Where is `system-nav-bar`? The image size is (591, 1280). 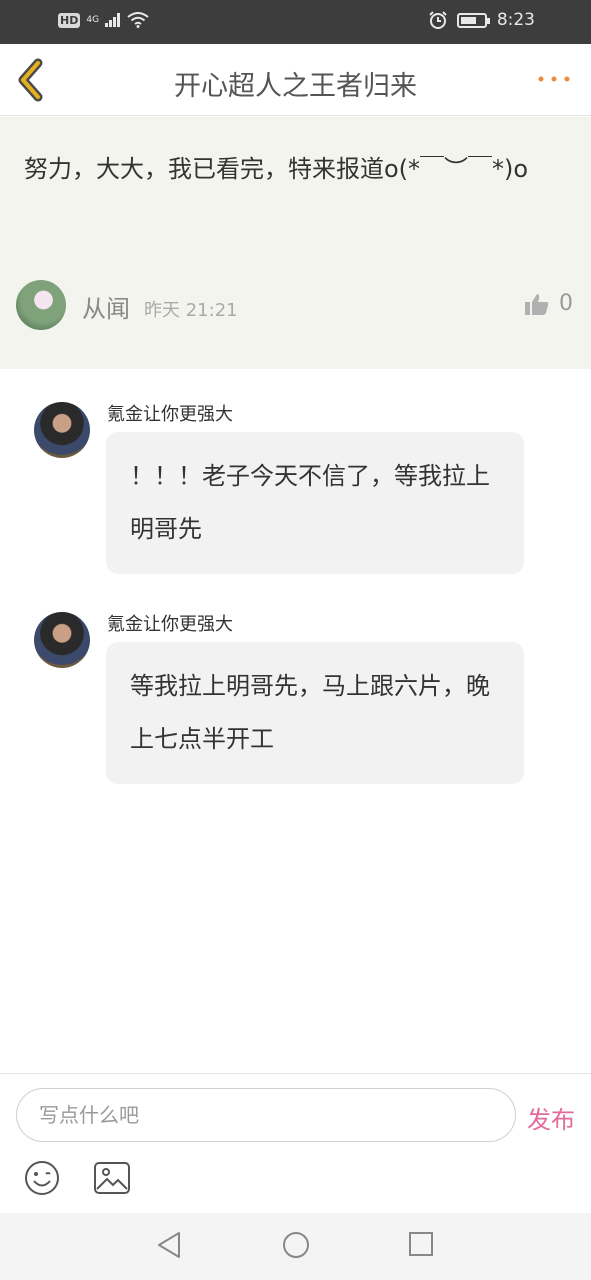
system-nav-bar is located at coordinates (295, 1246).